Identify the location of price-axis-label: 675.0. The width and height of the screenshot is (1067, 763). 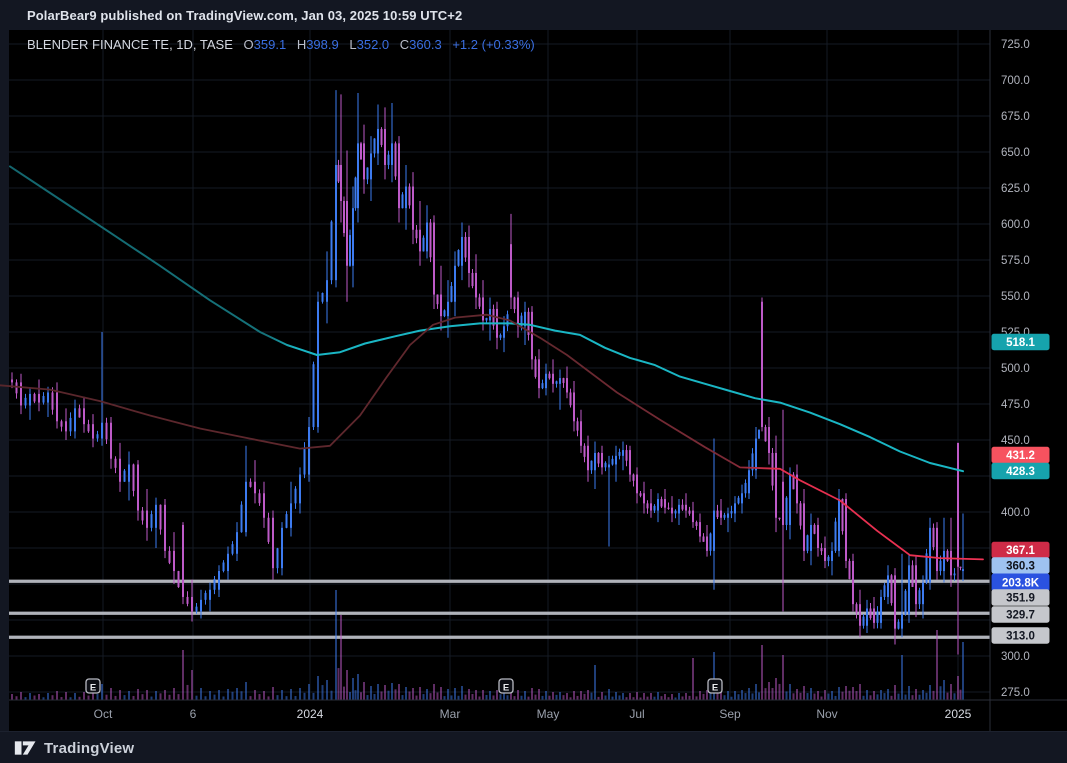
(1015, 117).